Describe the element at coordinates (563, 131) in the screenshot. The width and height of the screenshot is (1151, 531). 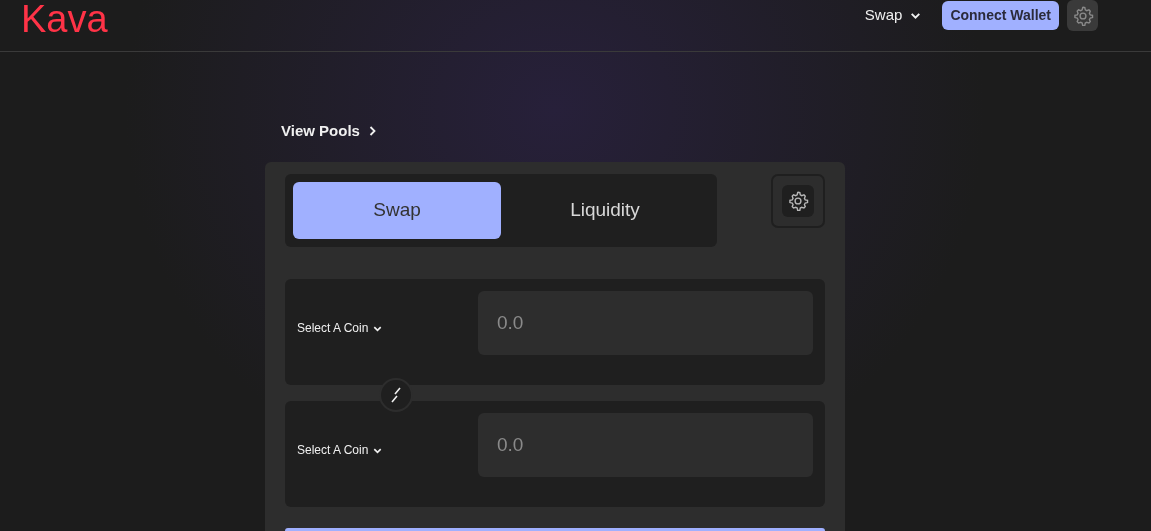
I see `view-pools-link: View Pools` at that location.